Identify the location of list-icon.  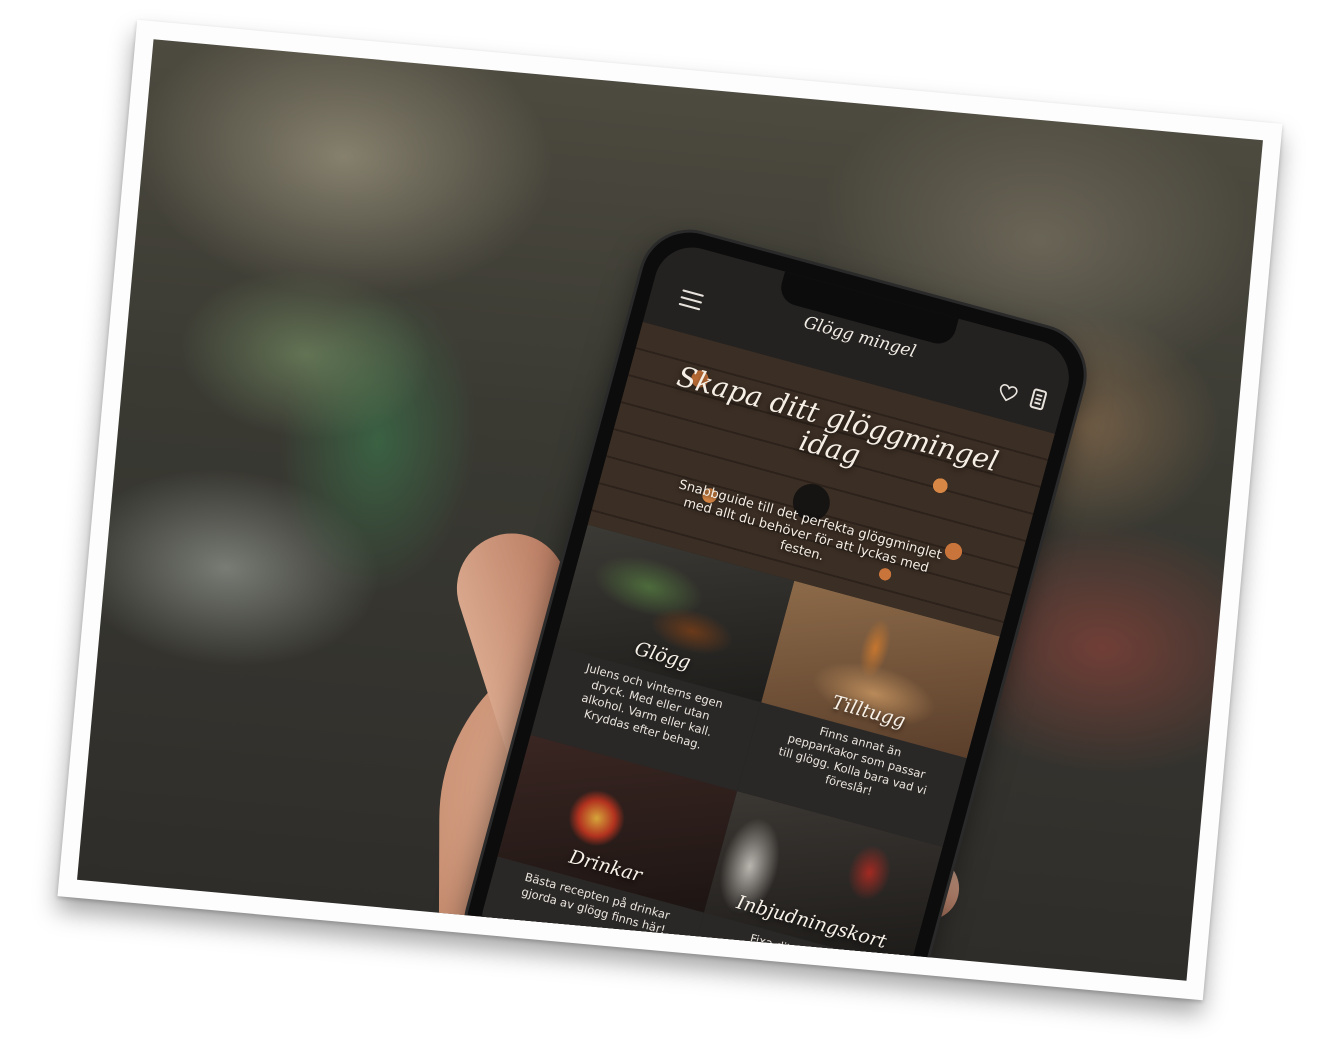
(1038, 399).